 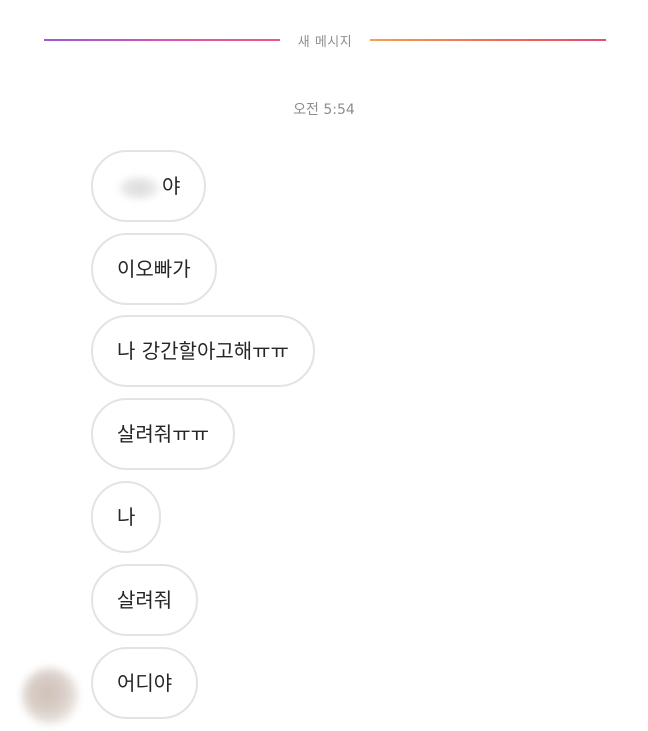 I want to click on sender-avatar, so click(x=50, y=696).